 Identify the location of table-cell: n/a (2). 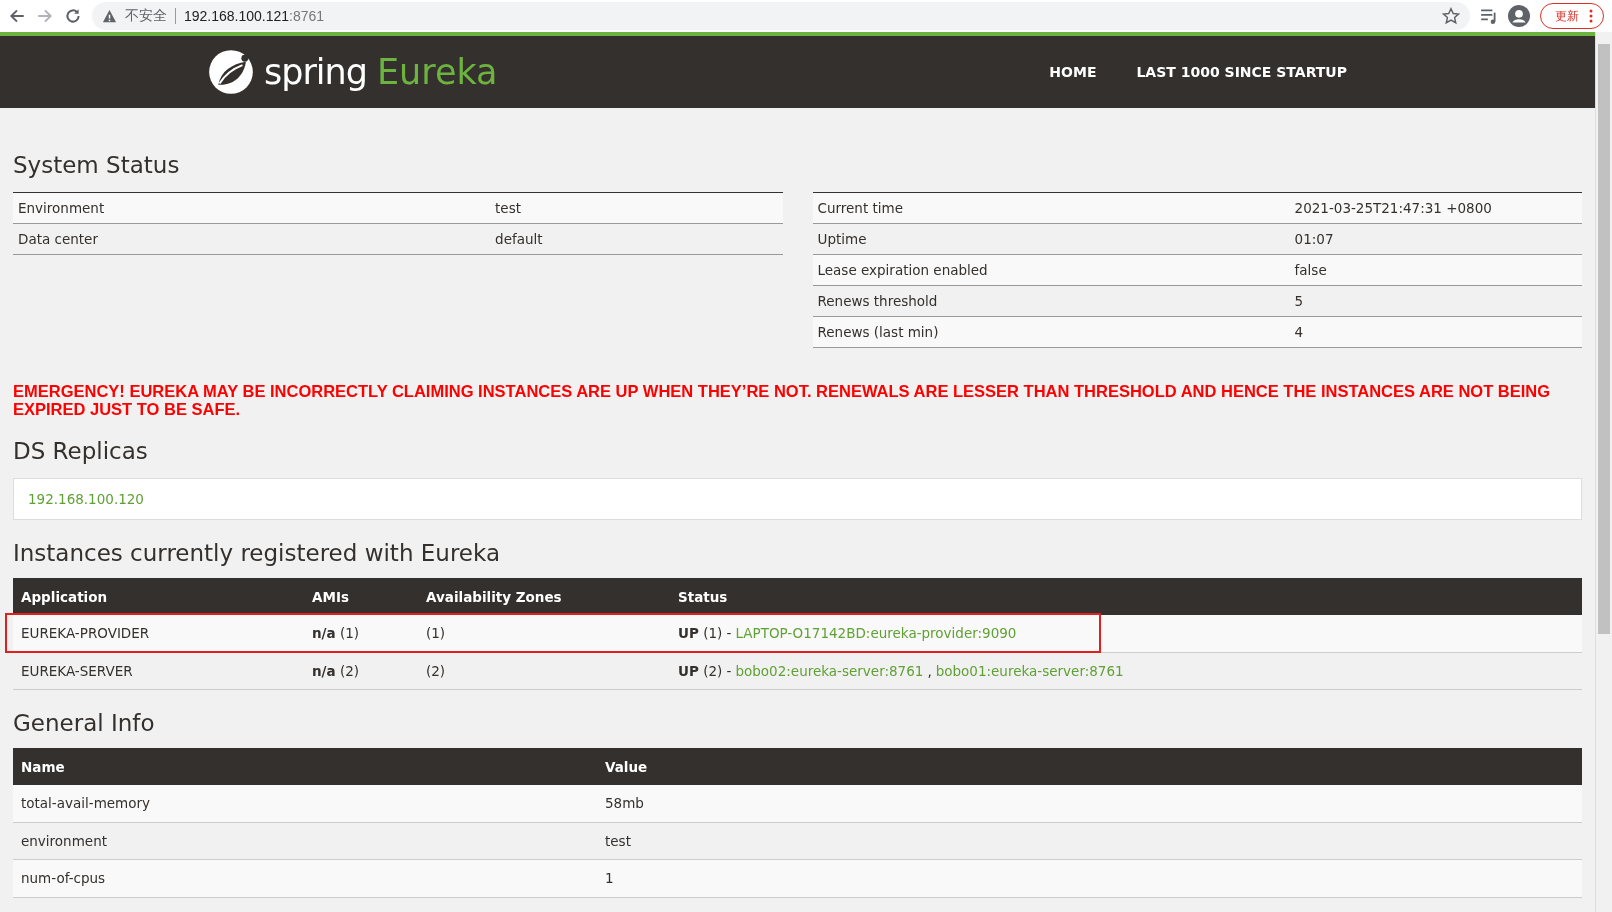
(361, 671).